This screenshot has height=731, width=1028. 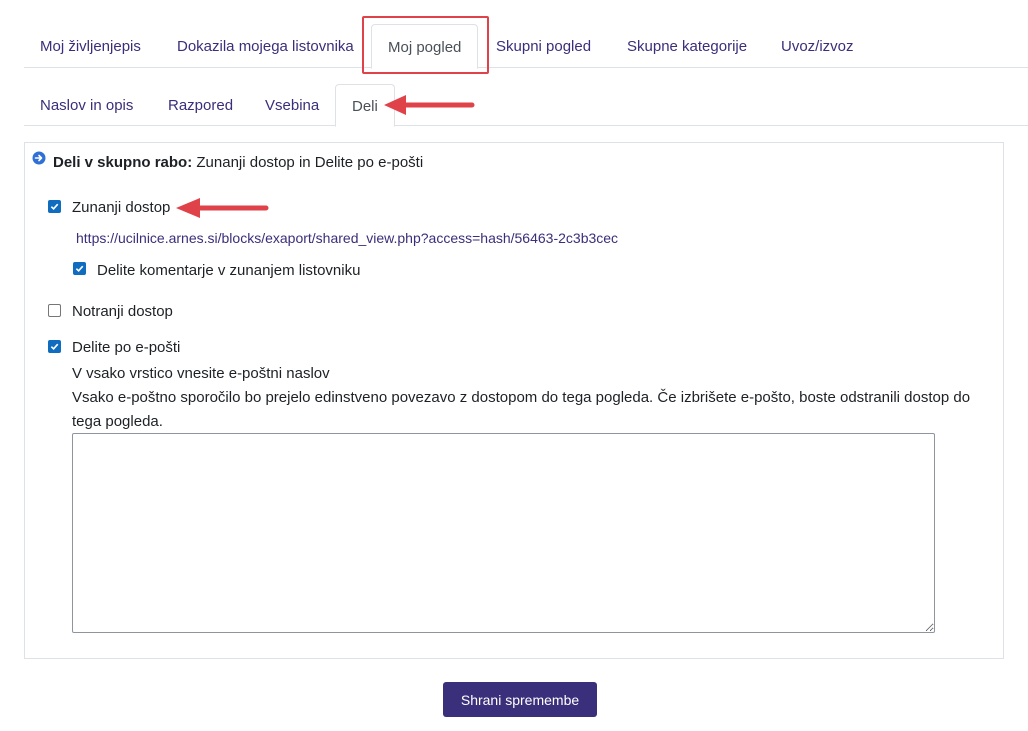 I want to click on email-share-checkbox, so click(x=54, y=346).